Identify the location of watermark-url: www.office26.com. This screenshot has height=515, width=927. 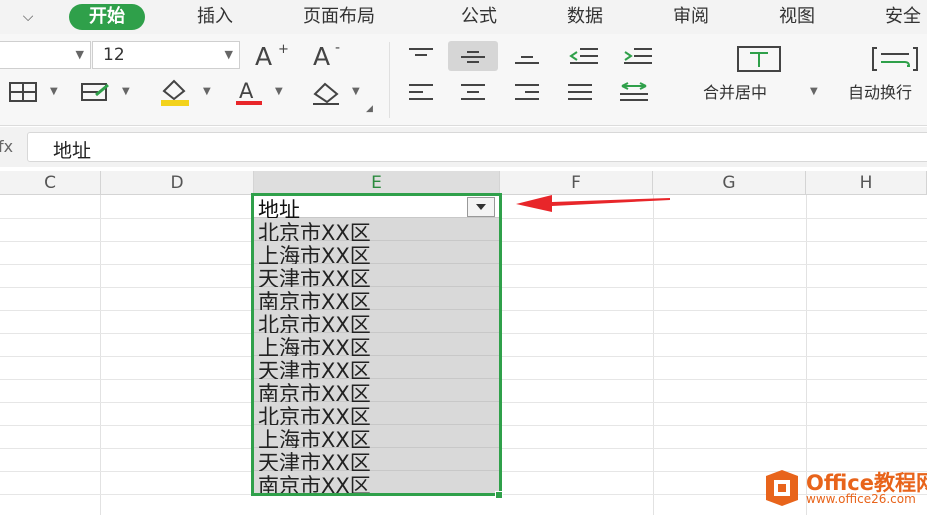
(861, 499).